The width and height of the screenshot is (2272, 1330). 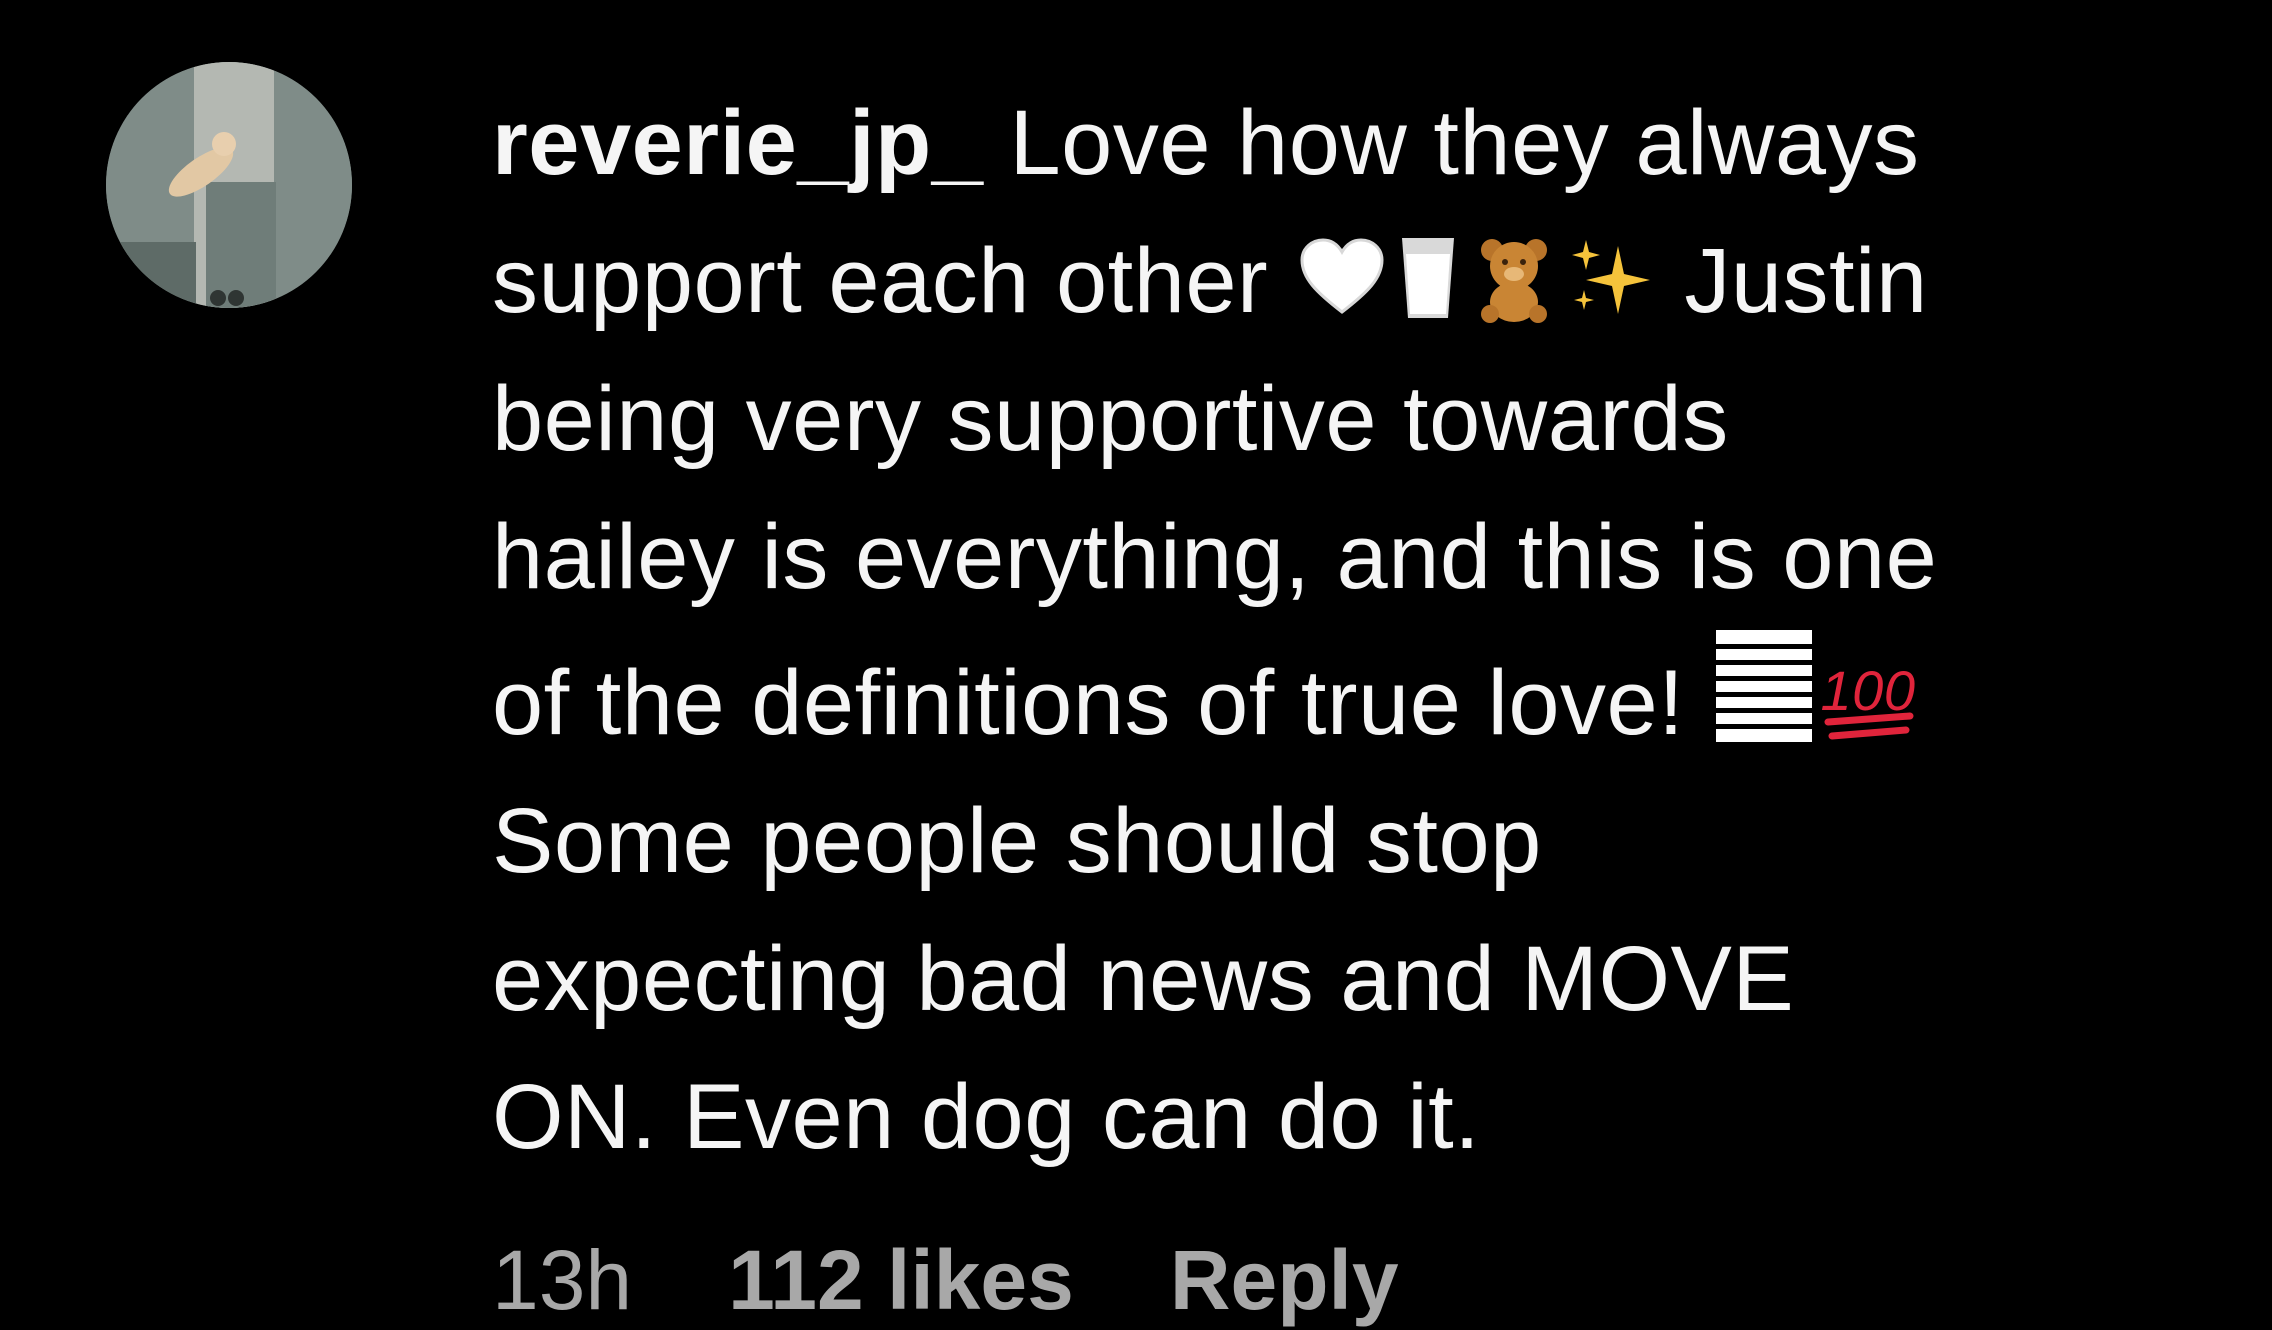 I want to click on reply-button: Reply, so click(x=1284, y=1280).